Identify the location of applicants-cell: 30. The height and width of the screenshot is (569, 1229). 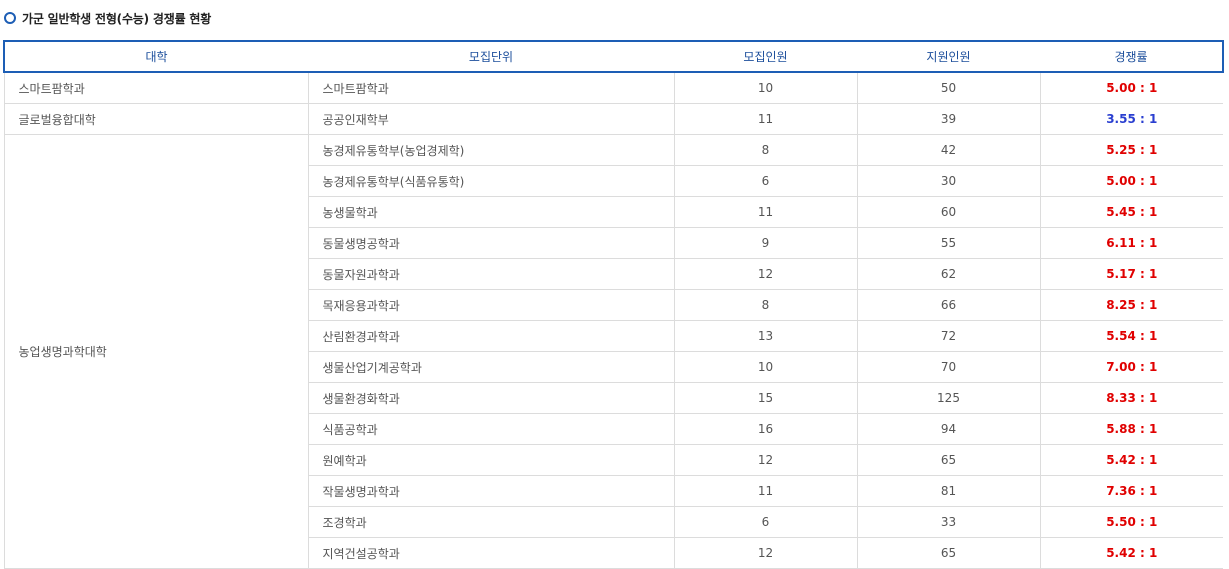
(949, 181).